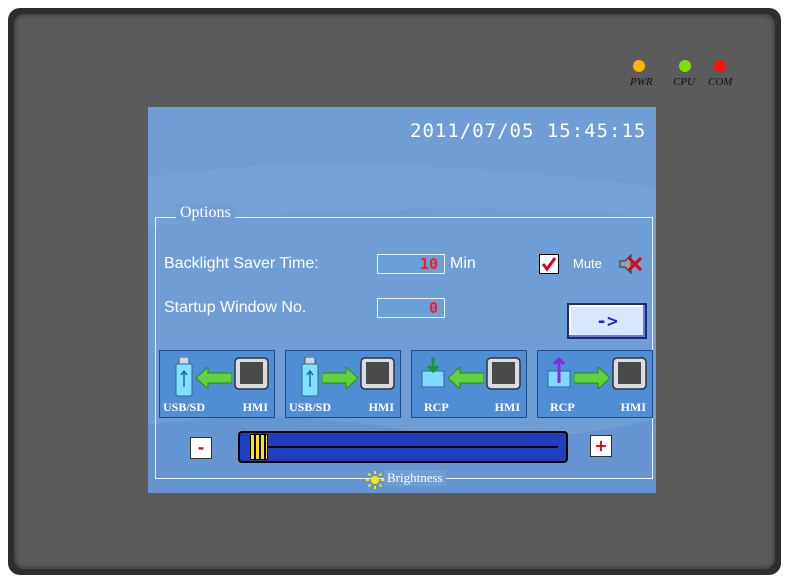 The width and height of the screenshot is (787, 583). I want to click on pwr-label: PWR, so click(641, 82).